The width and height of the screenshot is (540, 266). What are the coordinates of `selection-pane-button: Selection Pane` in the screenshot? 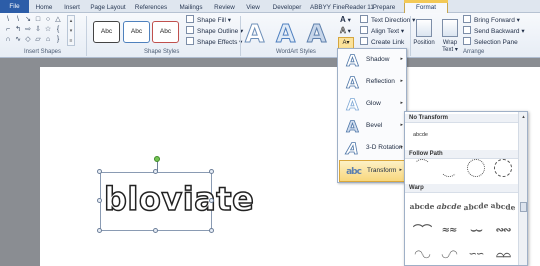 It's located at (490, 42).